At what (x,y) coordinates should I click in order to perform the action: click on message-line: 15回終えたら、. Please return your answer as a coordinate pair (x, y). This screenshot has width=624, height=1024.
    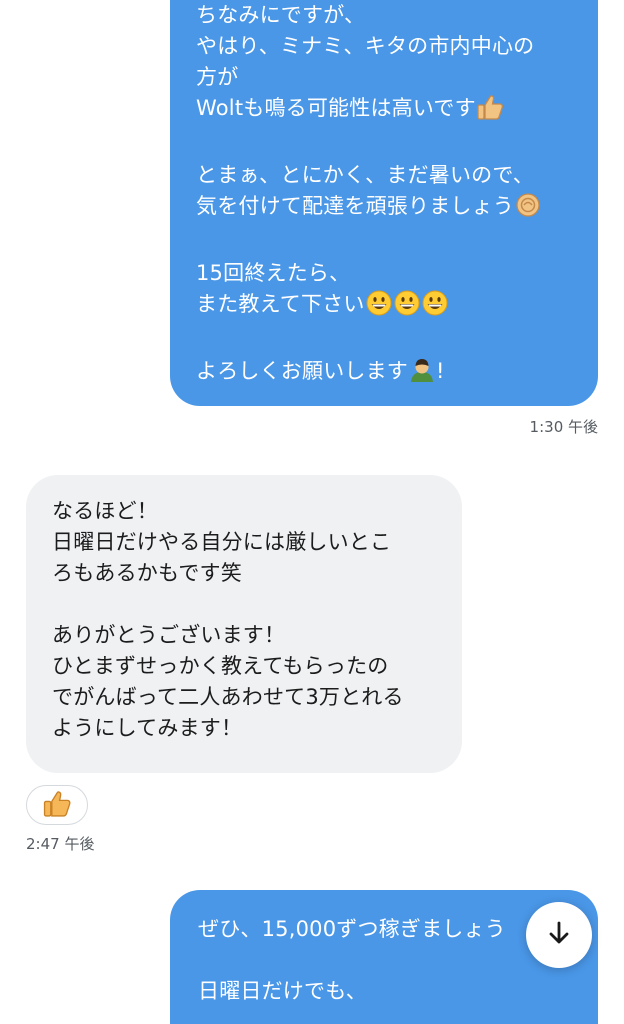
    Looking at the image, I should click on (273, 273).